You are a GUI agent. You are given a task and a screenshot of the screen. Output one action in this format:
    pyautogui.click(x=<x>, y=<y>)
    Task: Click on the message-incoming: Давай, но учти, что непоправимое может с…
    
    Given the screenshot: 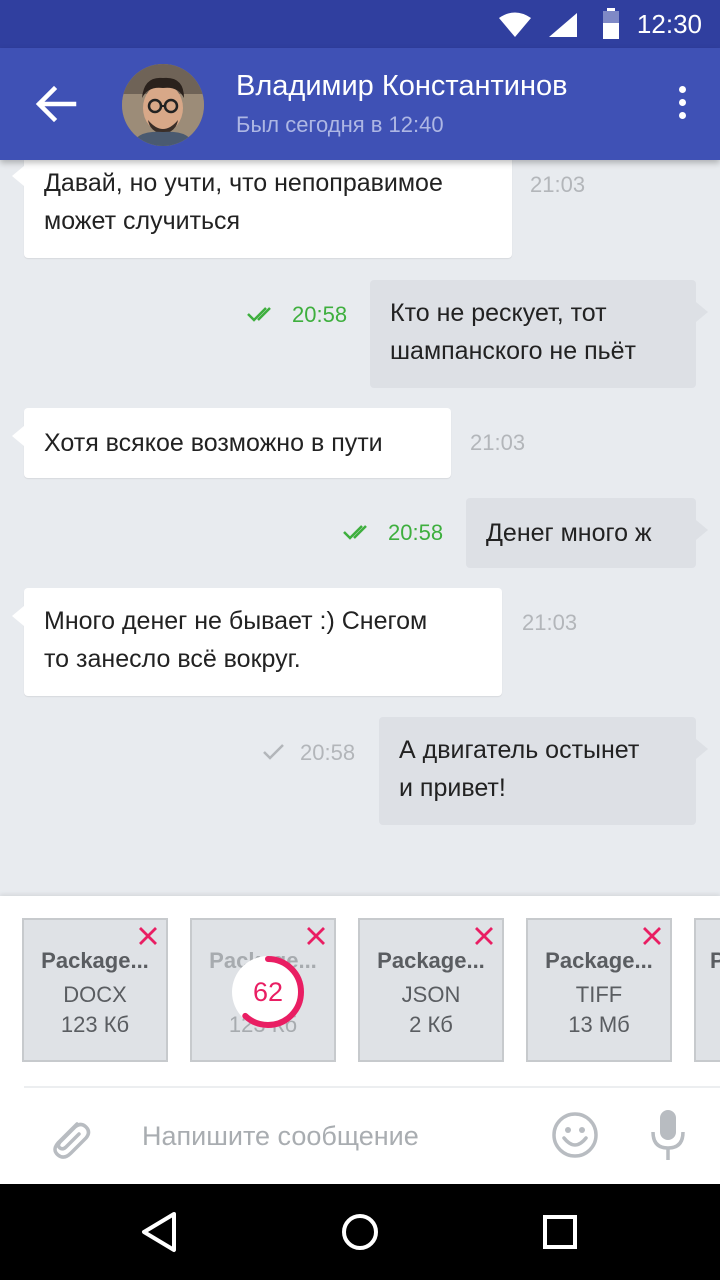 What is the action you would take?
    pyautogui.click(x=262, y=209)
    